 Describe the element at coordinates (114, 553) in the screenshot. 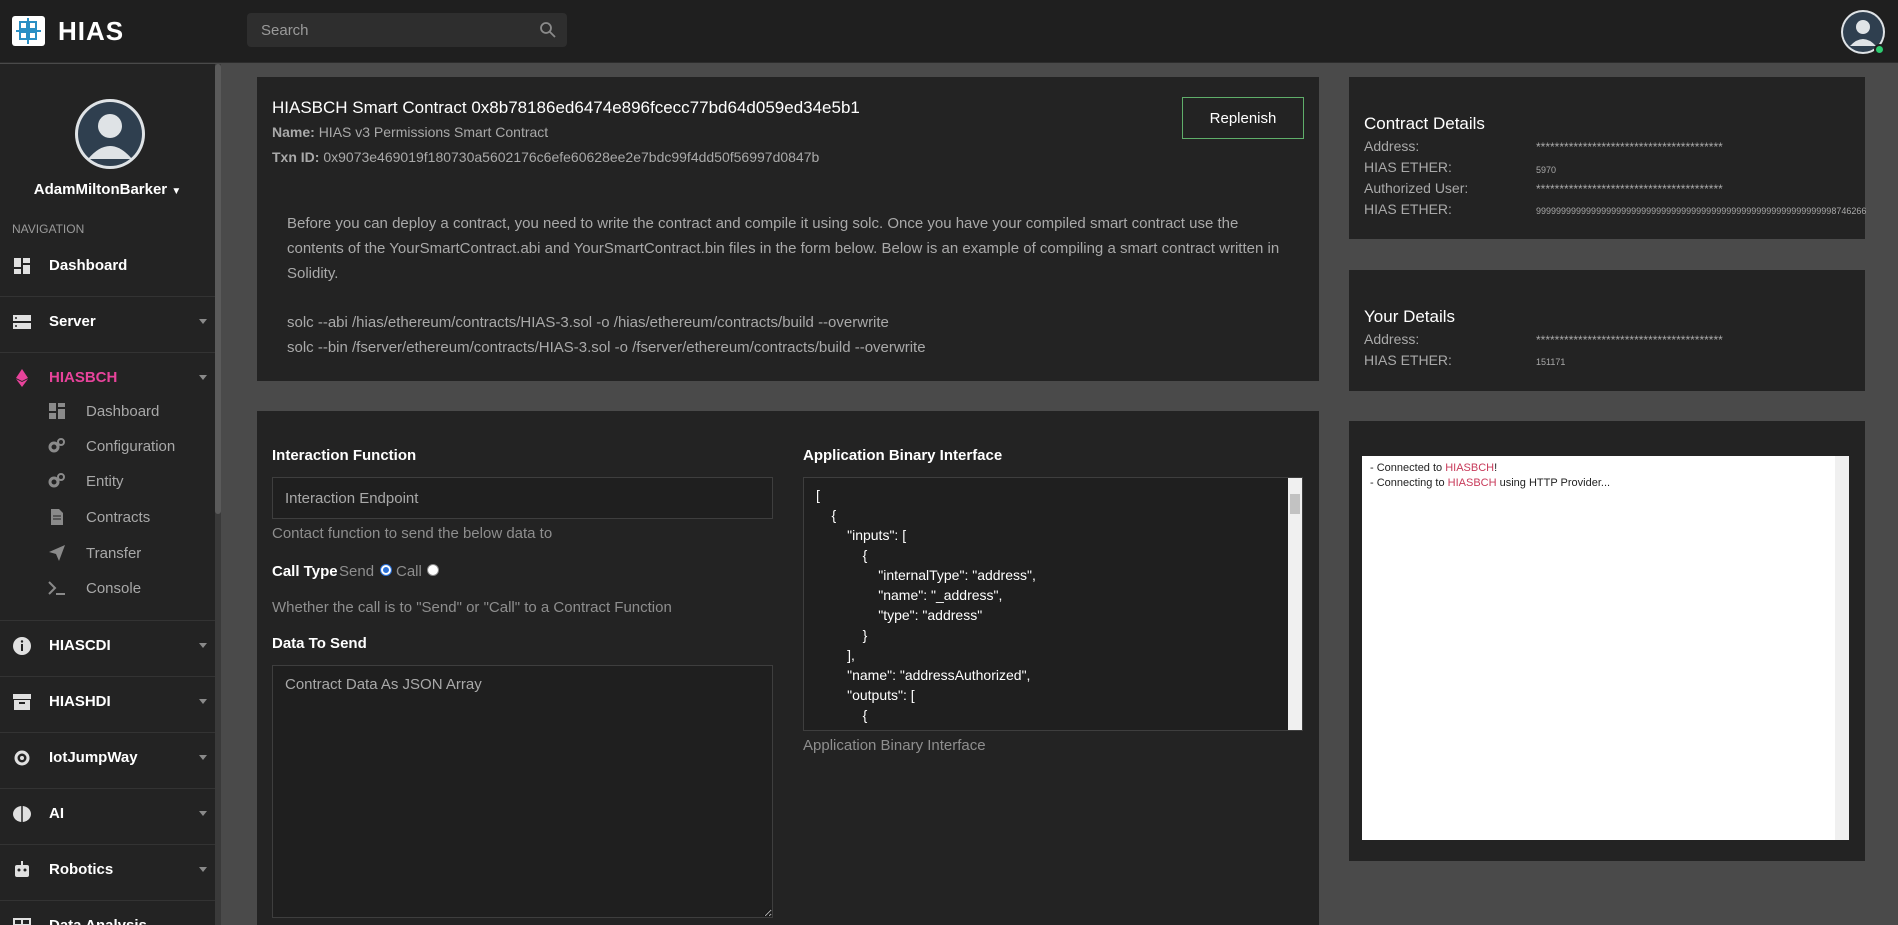

I see `sidebar-subitem-label: Transfer` at that location.